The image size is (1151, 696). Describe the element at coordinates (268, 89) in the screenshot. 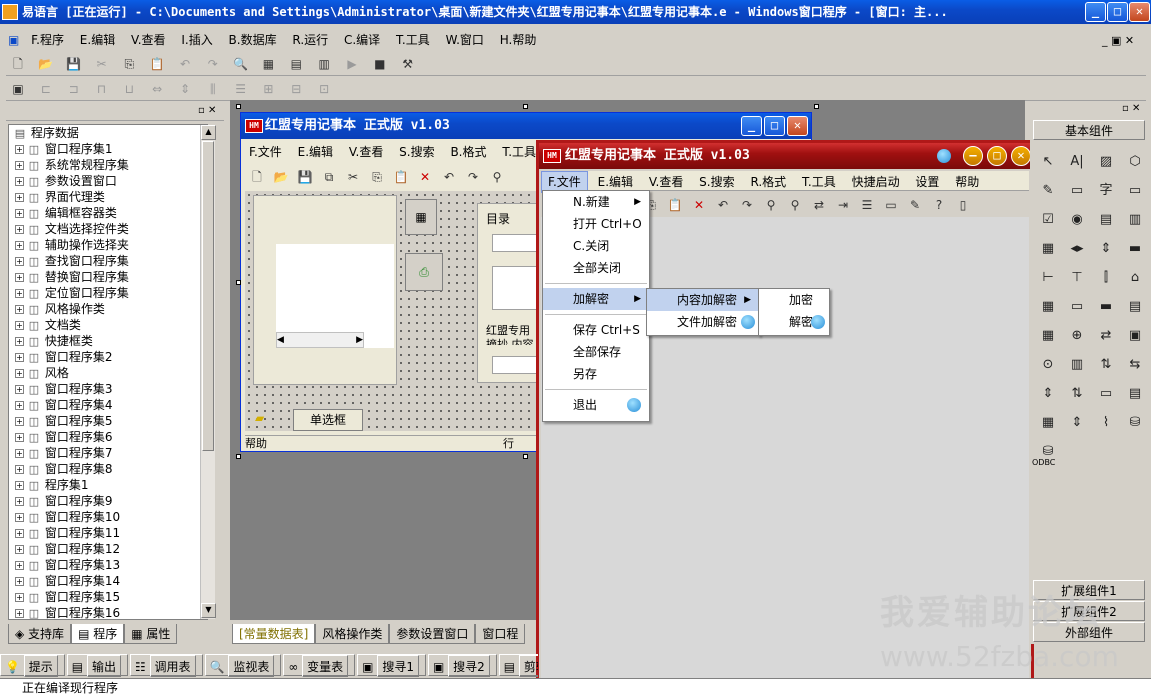

I see `center-h-icon: ⊞` at that location.